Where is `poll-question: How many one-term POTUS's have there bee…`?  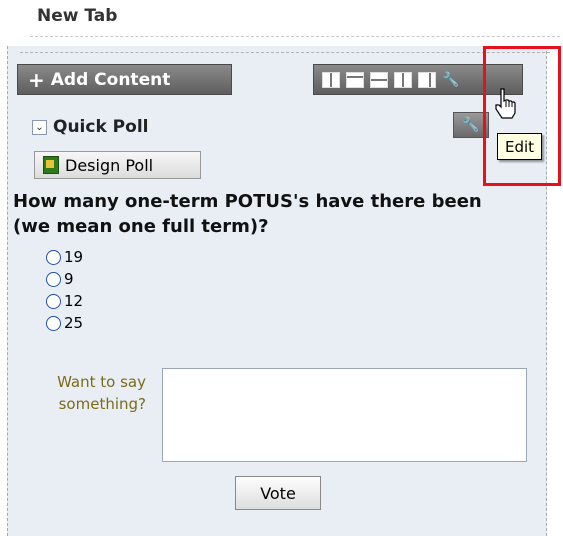
poll-question: How many one-term POTUS's have there bee… is located at coordinates (247, 214).